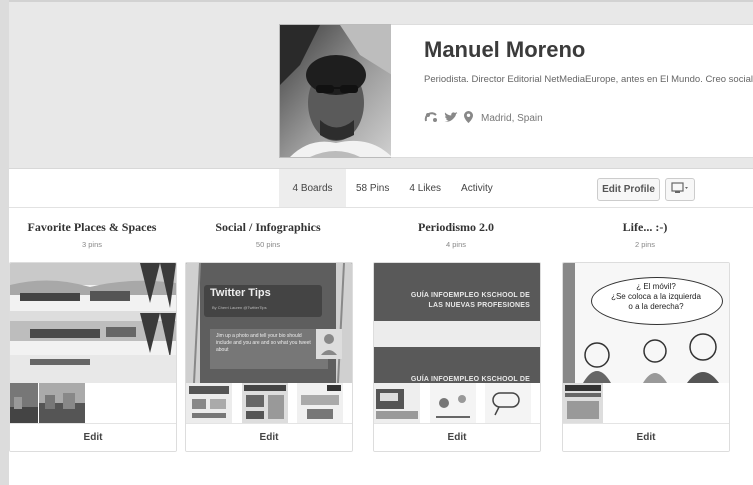  Describe the element at coordinates (372, 188) in the screenshot. I see `tab-pins: 58 Pins` at that location.